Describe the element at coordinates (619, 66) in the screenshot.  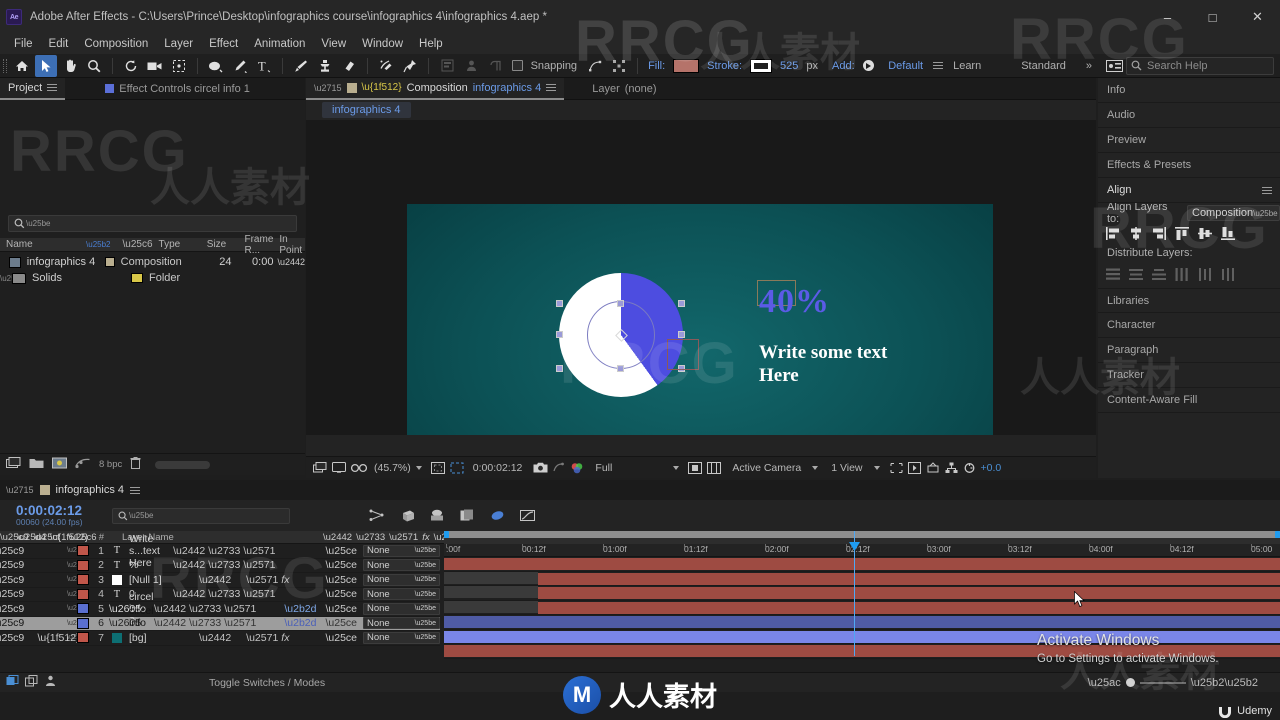
I see `snapping-grid-icon` at that location.